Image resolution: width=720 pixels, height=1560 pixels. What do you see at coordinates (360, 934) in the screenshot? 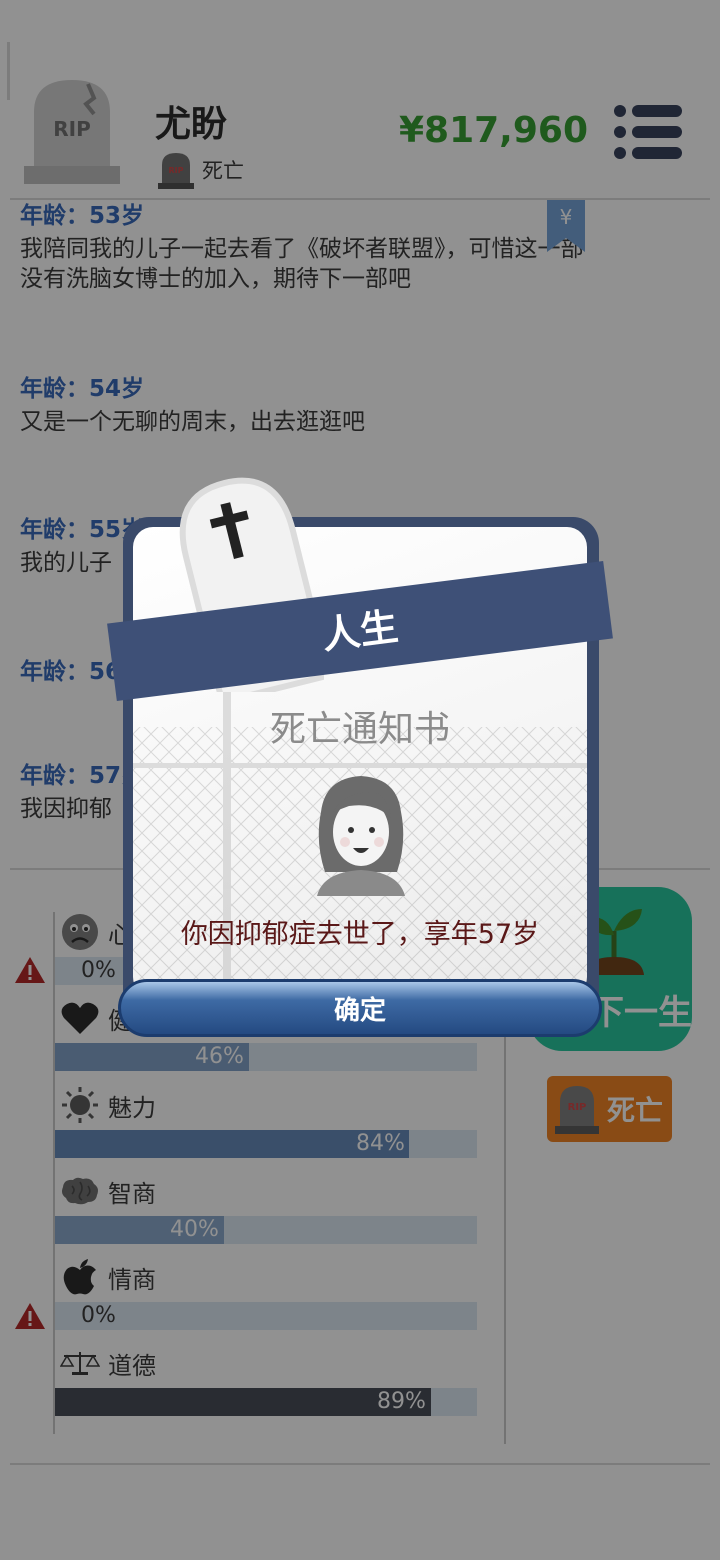
I see `death-message: 你因抑郁症去世了，享年57岁` at bounding box center [360, 934].